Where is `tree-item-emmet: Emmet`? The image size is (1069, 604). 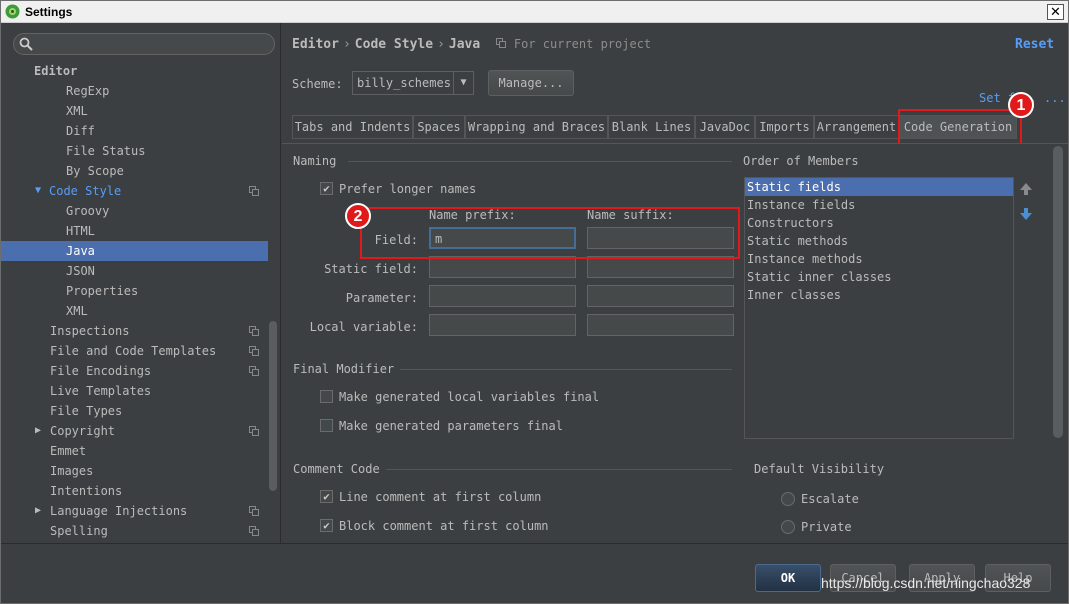
tree-item-emmet: Emmet is located at coordinates (134, 451).